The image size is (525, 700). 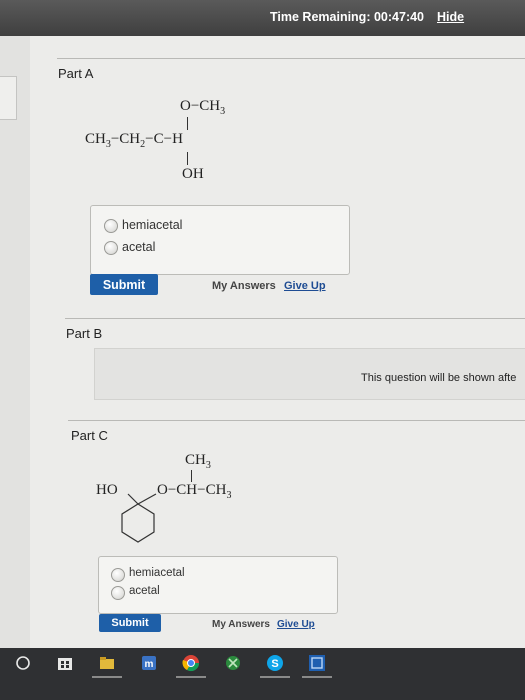 What do you see at coordinates (296, 624) in the screenshot?
I see `part-c-give-up-link: Give Up` at bounding box center [296, 624].